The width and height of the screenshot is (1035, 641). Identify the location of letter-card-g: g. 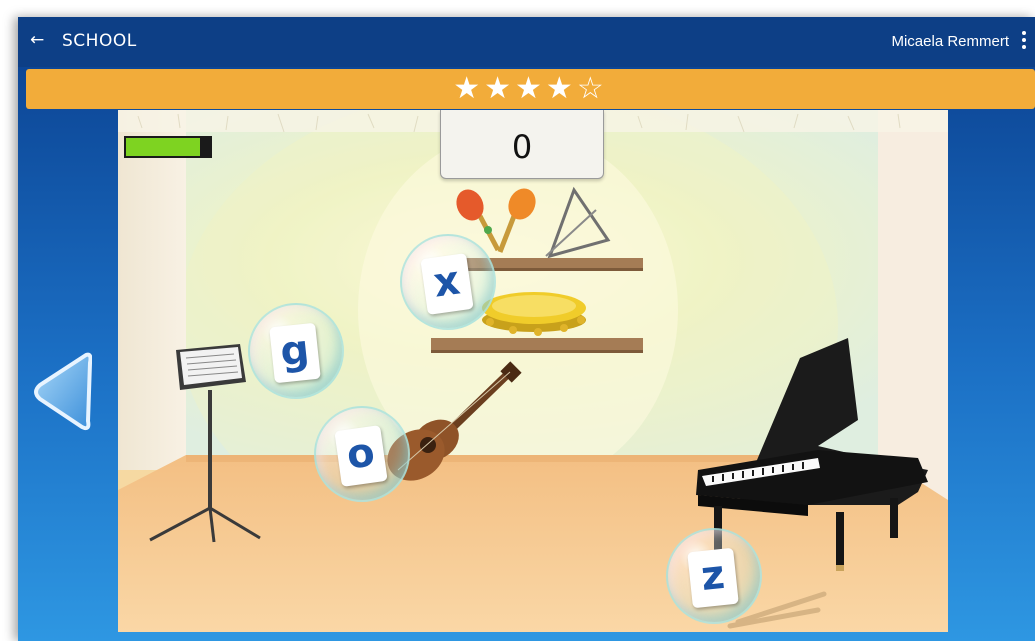
(295, 353).